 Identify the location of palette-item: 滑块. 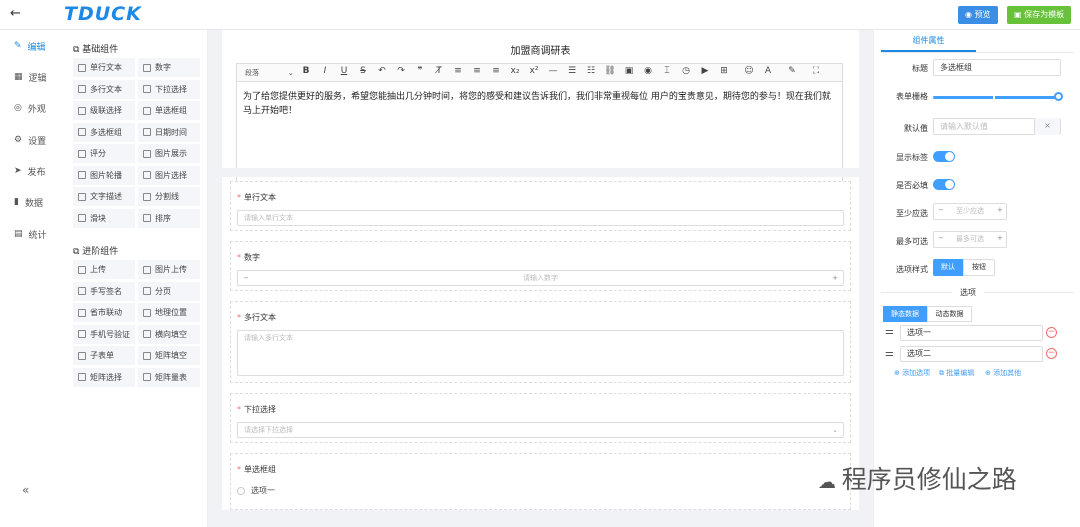
(104, 218).